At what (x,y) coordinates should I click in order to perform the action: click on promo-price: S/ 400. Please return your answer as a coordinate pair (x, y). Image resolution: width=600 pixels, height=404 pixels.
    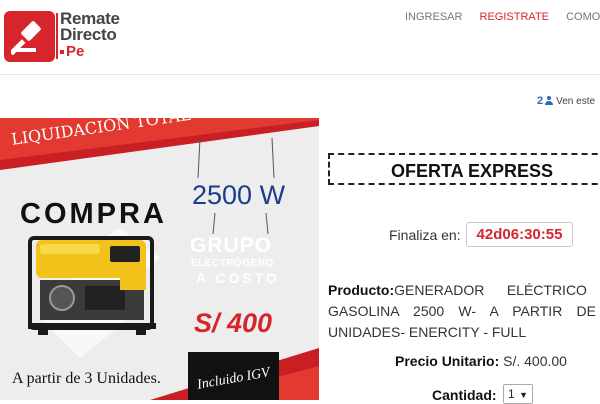
    Looking at the image, I should click on (233, 323).